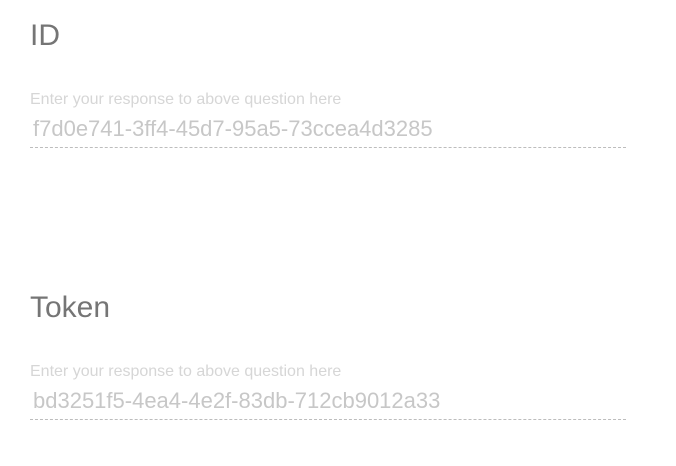  I want to click on token-input, so click(328, 401).